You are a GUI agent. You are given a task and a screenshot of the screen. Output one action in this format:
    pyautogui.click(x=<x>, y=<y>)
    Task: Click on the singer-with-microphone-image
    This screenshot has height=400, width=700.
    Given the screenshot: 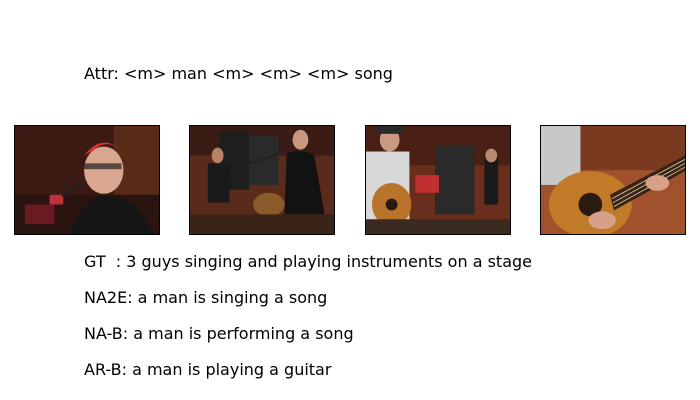 What is the action you would take?
    pyautogui.click(x=87, y=180)
    